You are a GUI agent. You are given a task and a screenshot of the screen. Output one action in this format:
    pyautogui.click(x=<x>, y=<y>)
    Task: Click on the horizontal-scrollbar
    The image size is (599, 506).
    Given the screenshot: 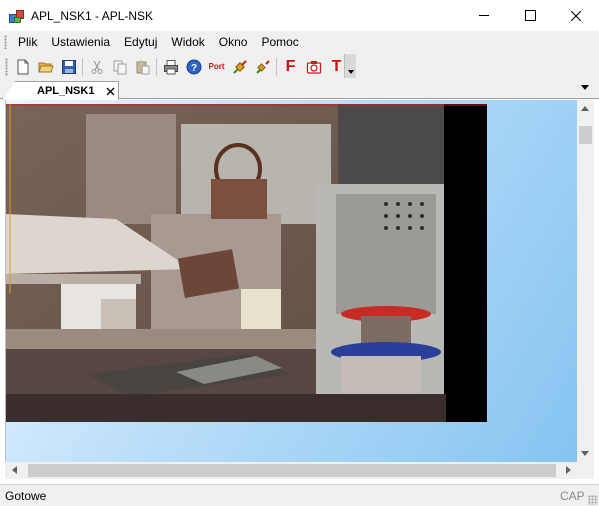 What is the action you would take?
    pyautogui.click(x=291, y=470)
    